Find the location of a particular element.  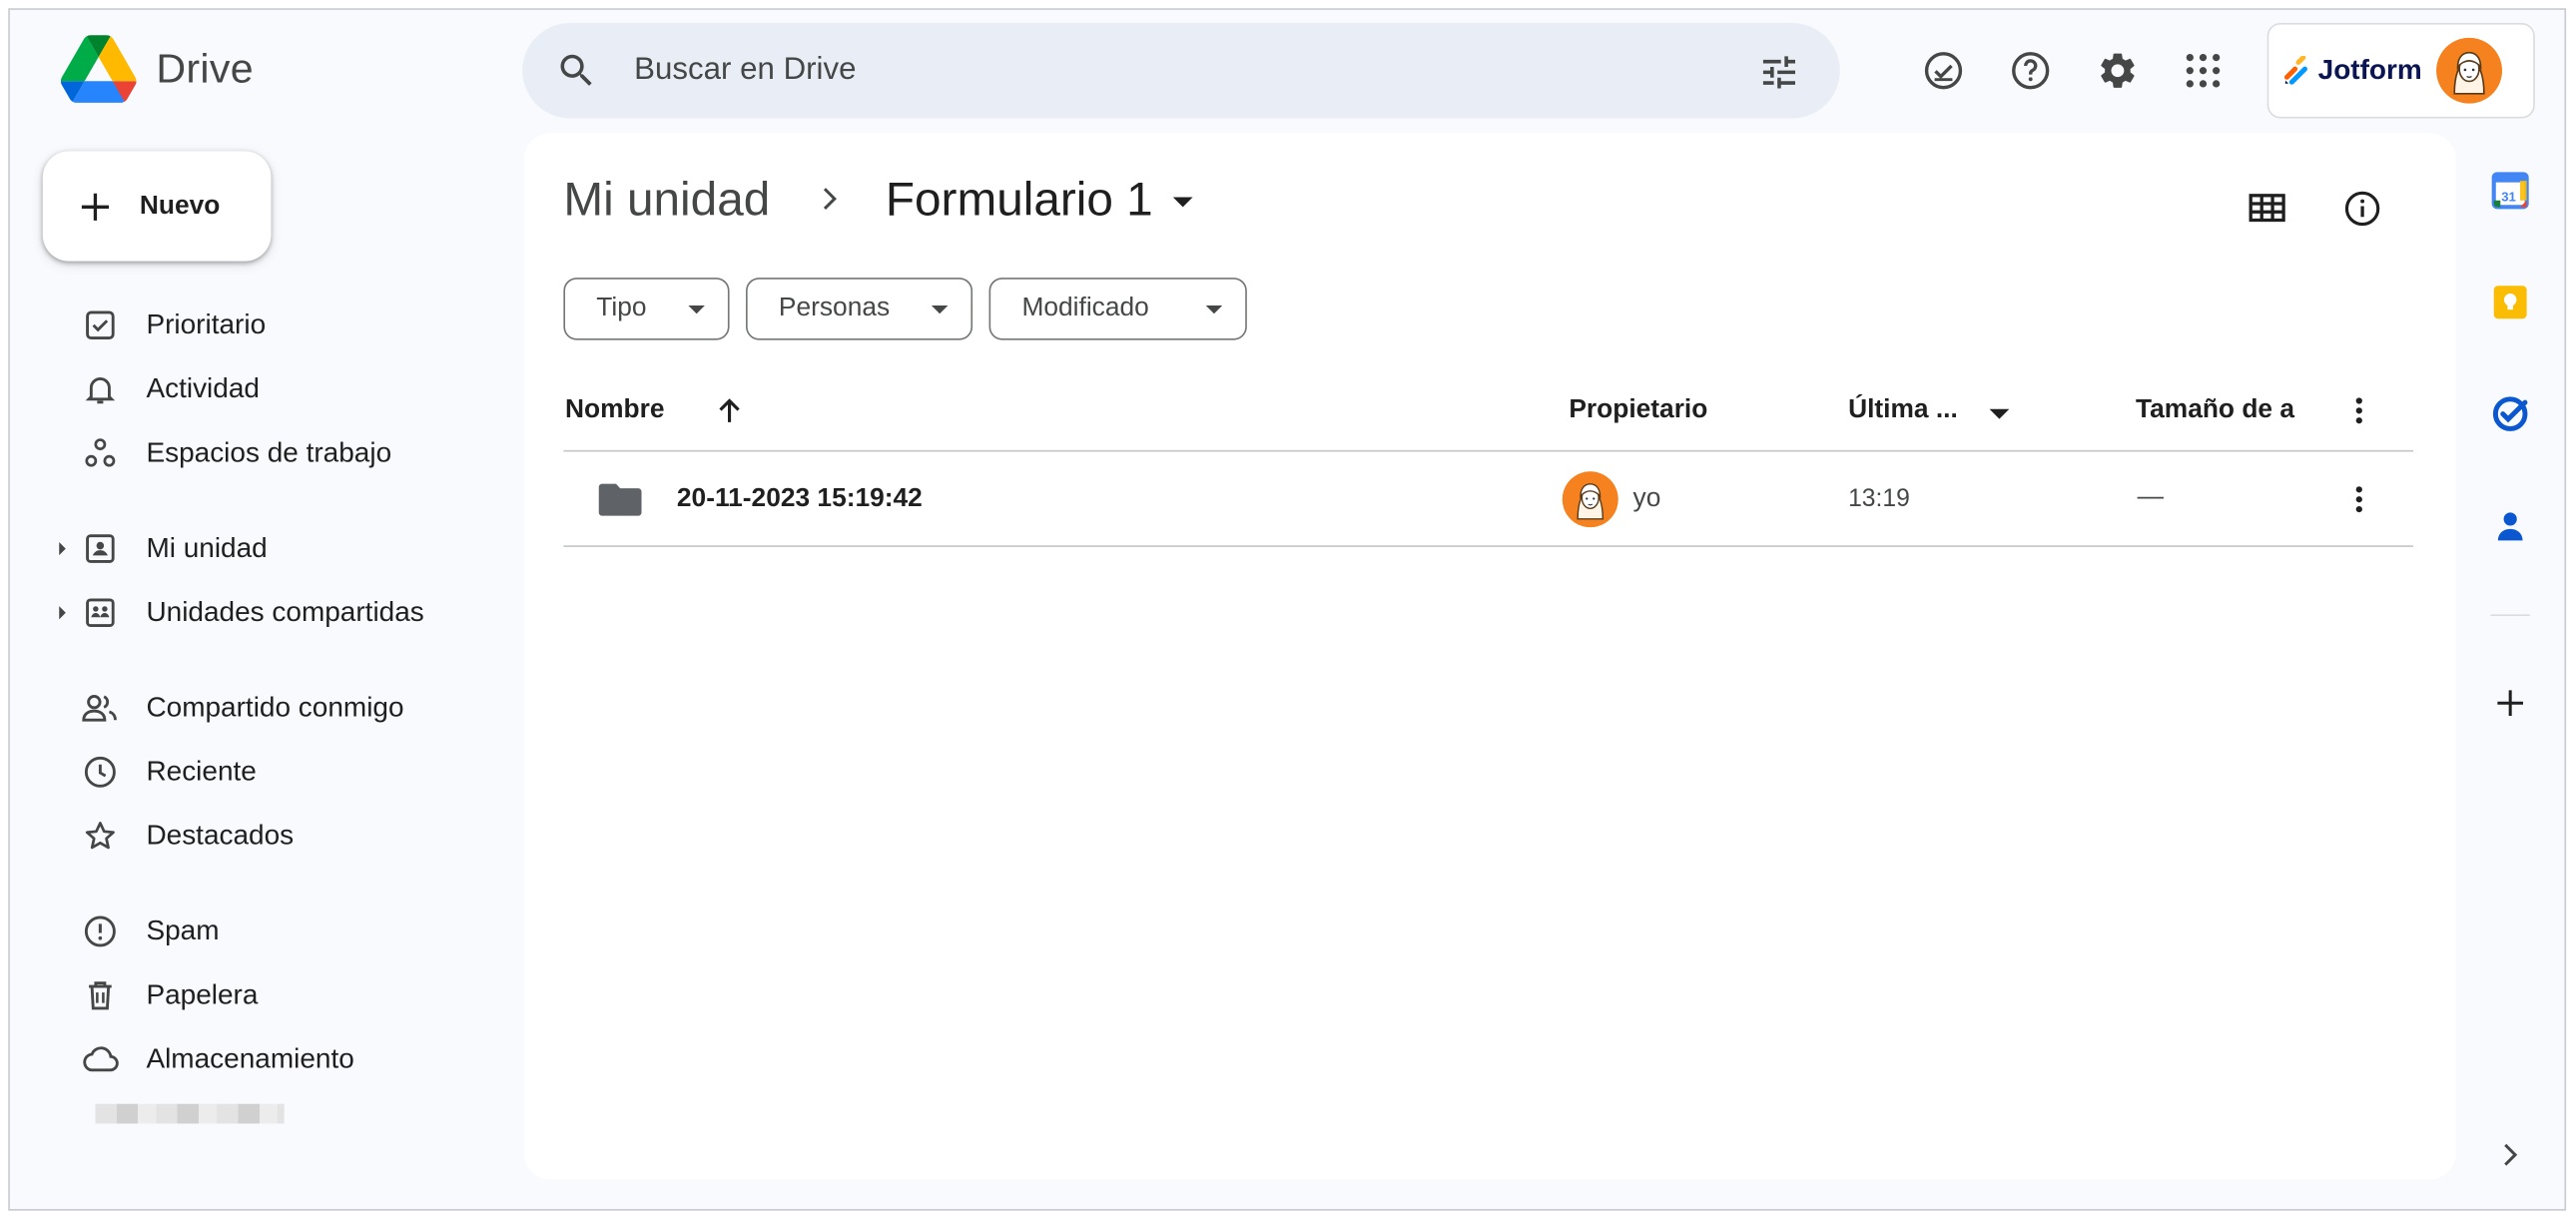

account-switcher: Jotform is located at coordinates (2400, 71).